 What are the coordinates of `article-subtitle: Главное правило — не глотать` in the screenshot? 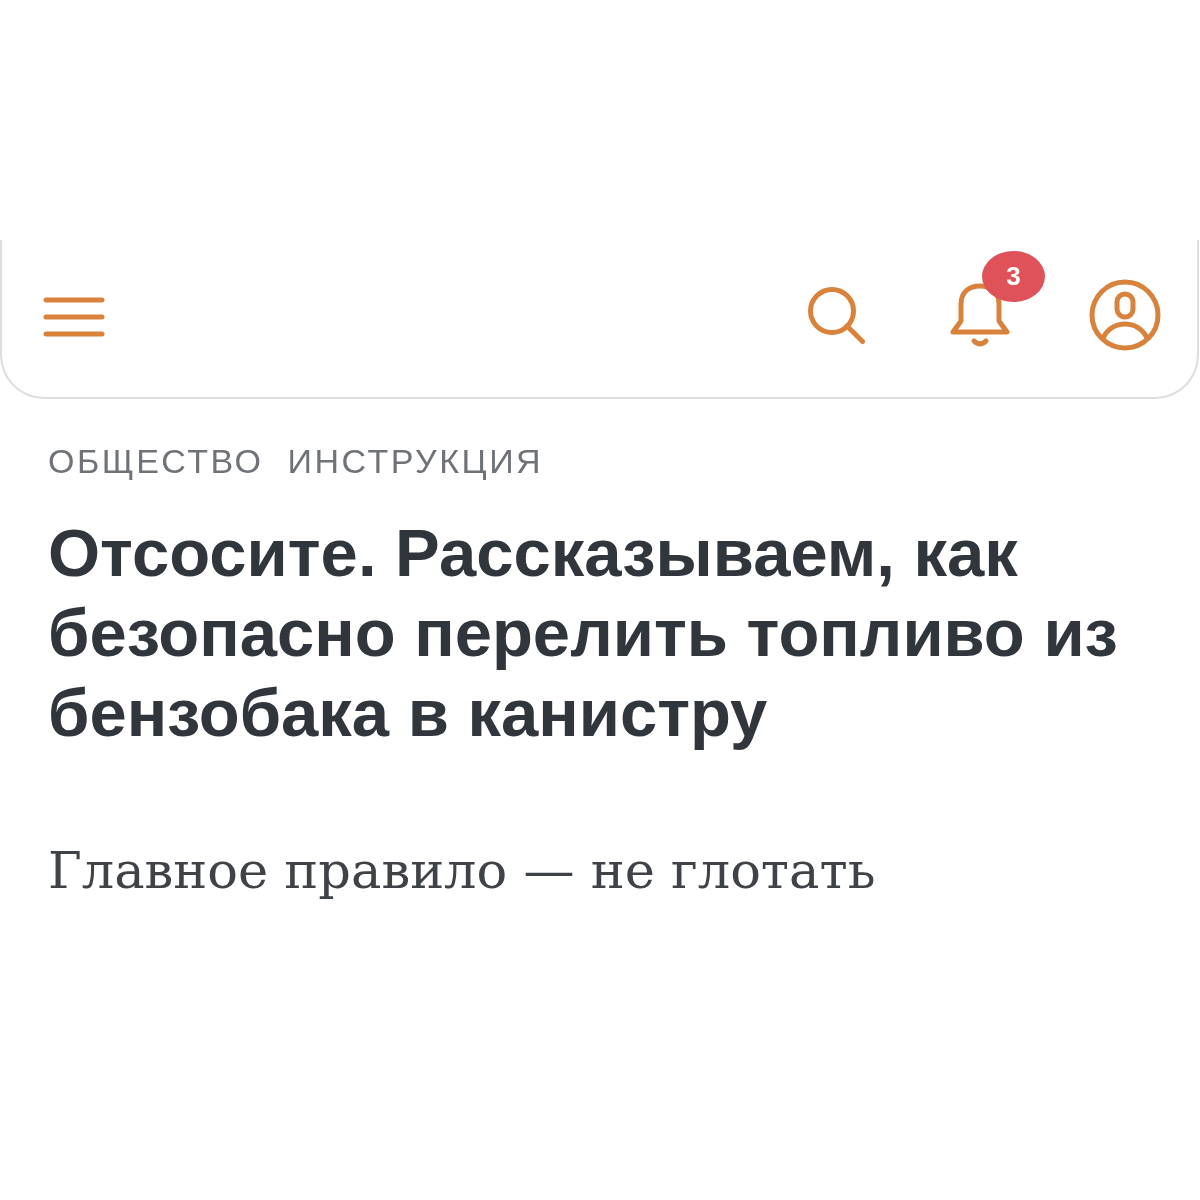 It's located at (462, 871).